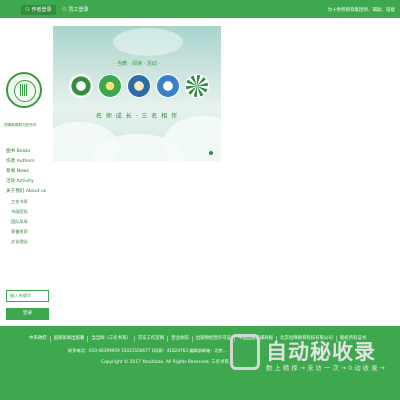 The height and width of the screenshot is (400, 400). I want to click on banner-slogan-bottom: 名 师 成 长 · 三 名 相 伴, so click(137, 116).